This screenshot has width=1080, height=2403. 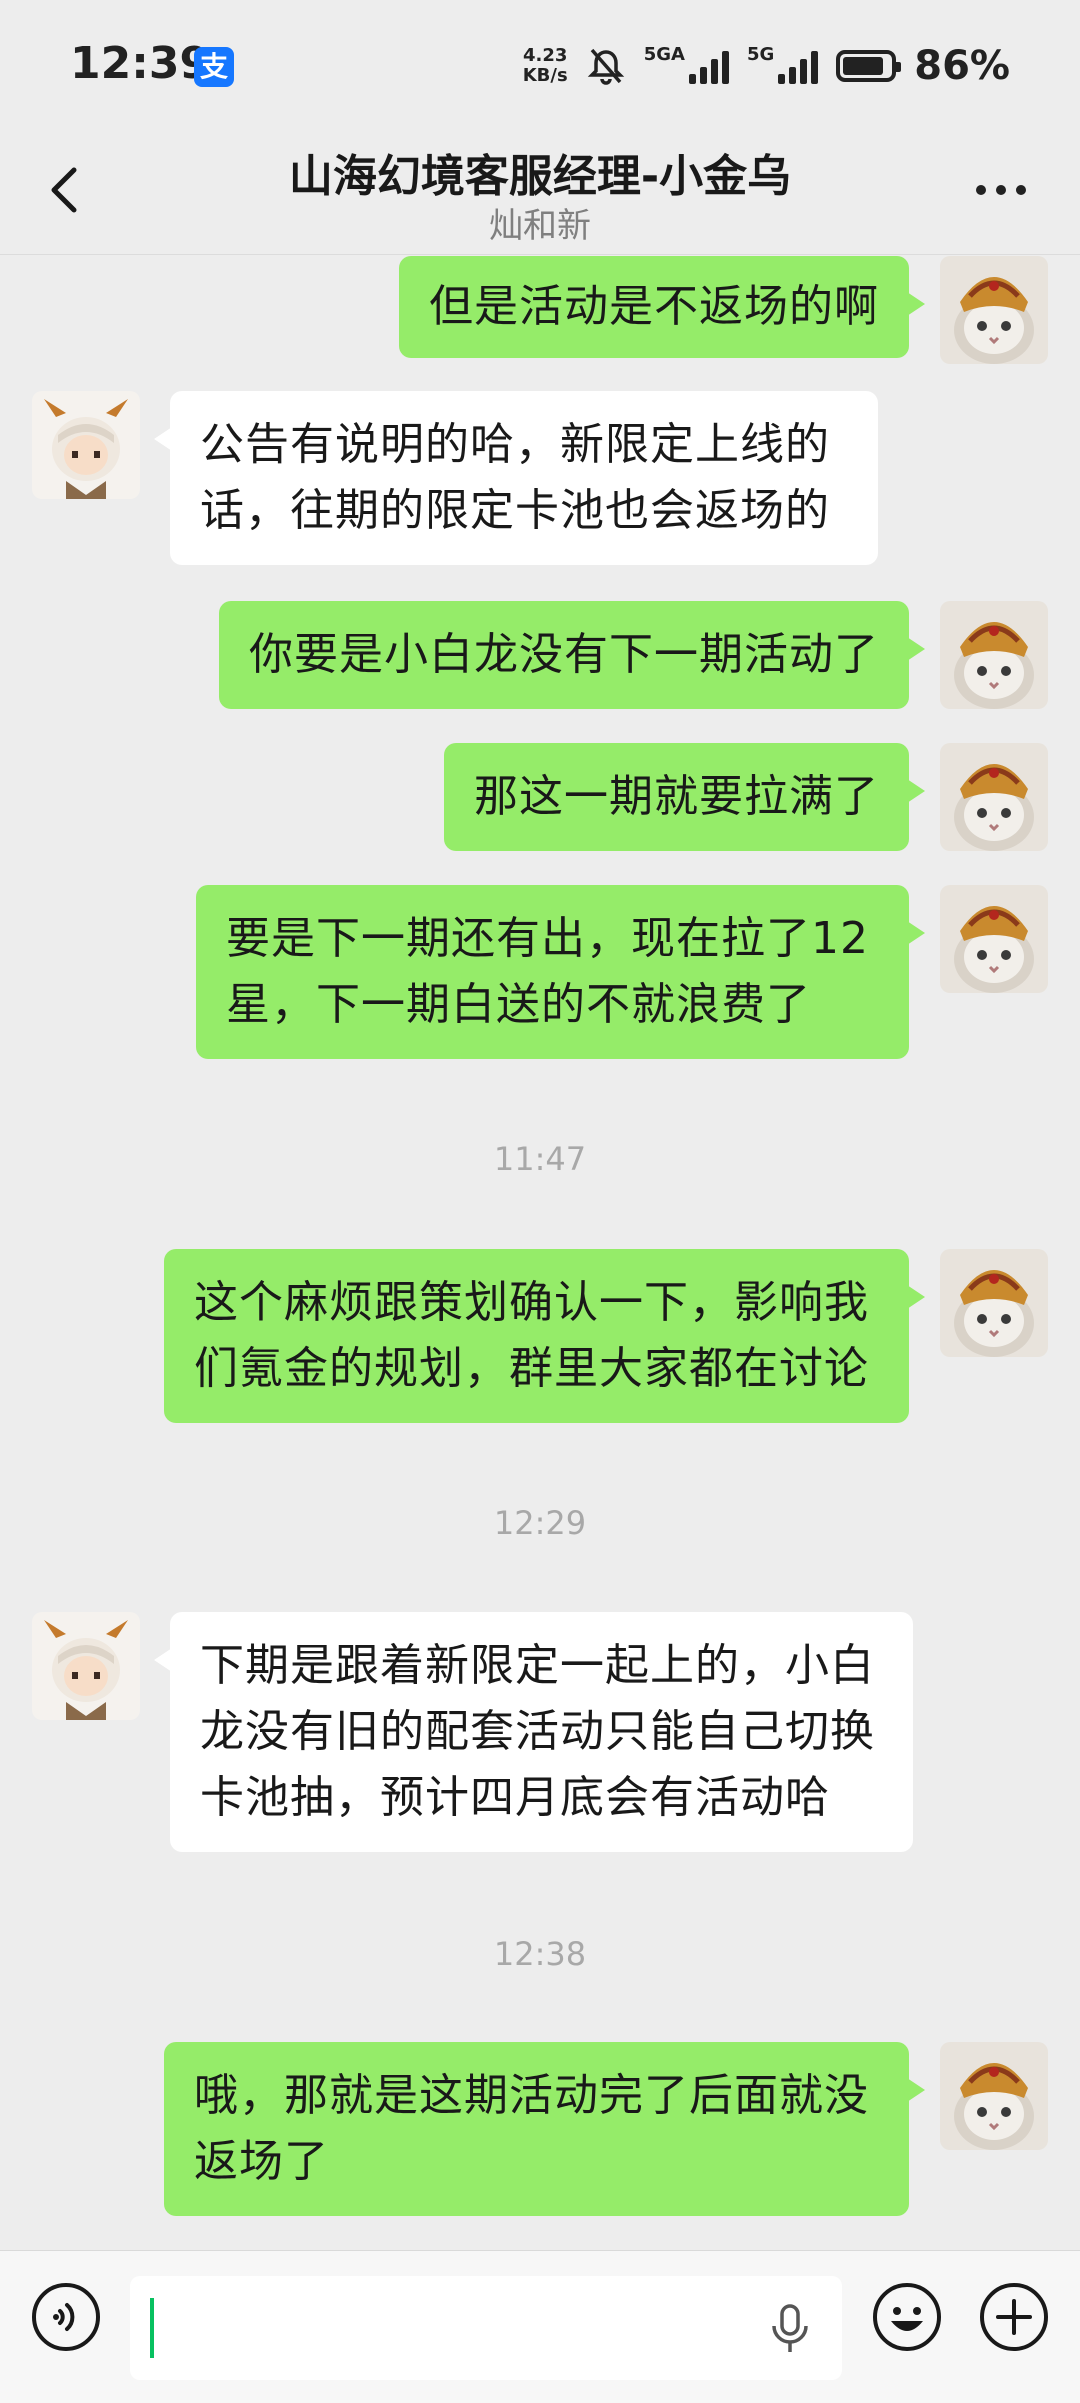 I want to click on message-timestamp: 12:38, so click(x=540, y=1954).